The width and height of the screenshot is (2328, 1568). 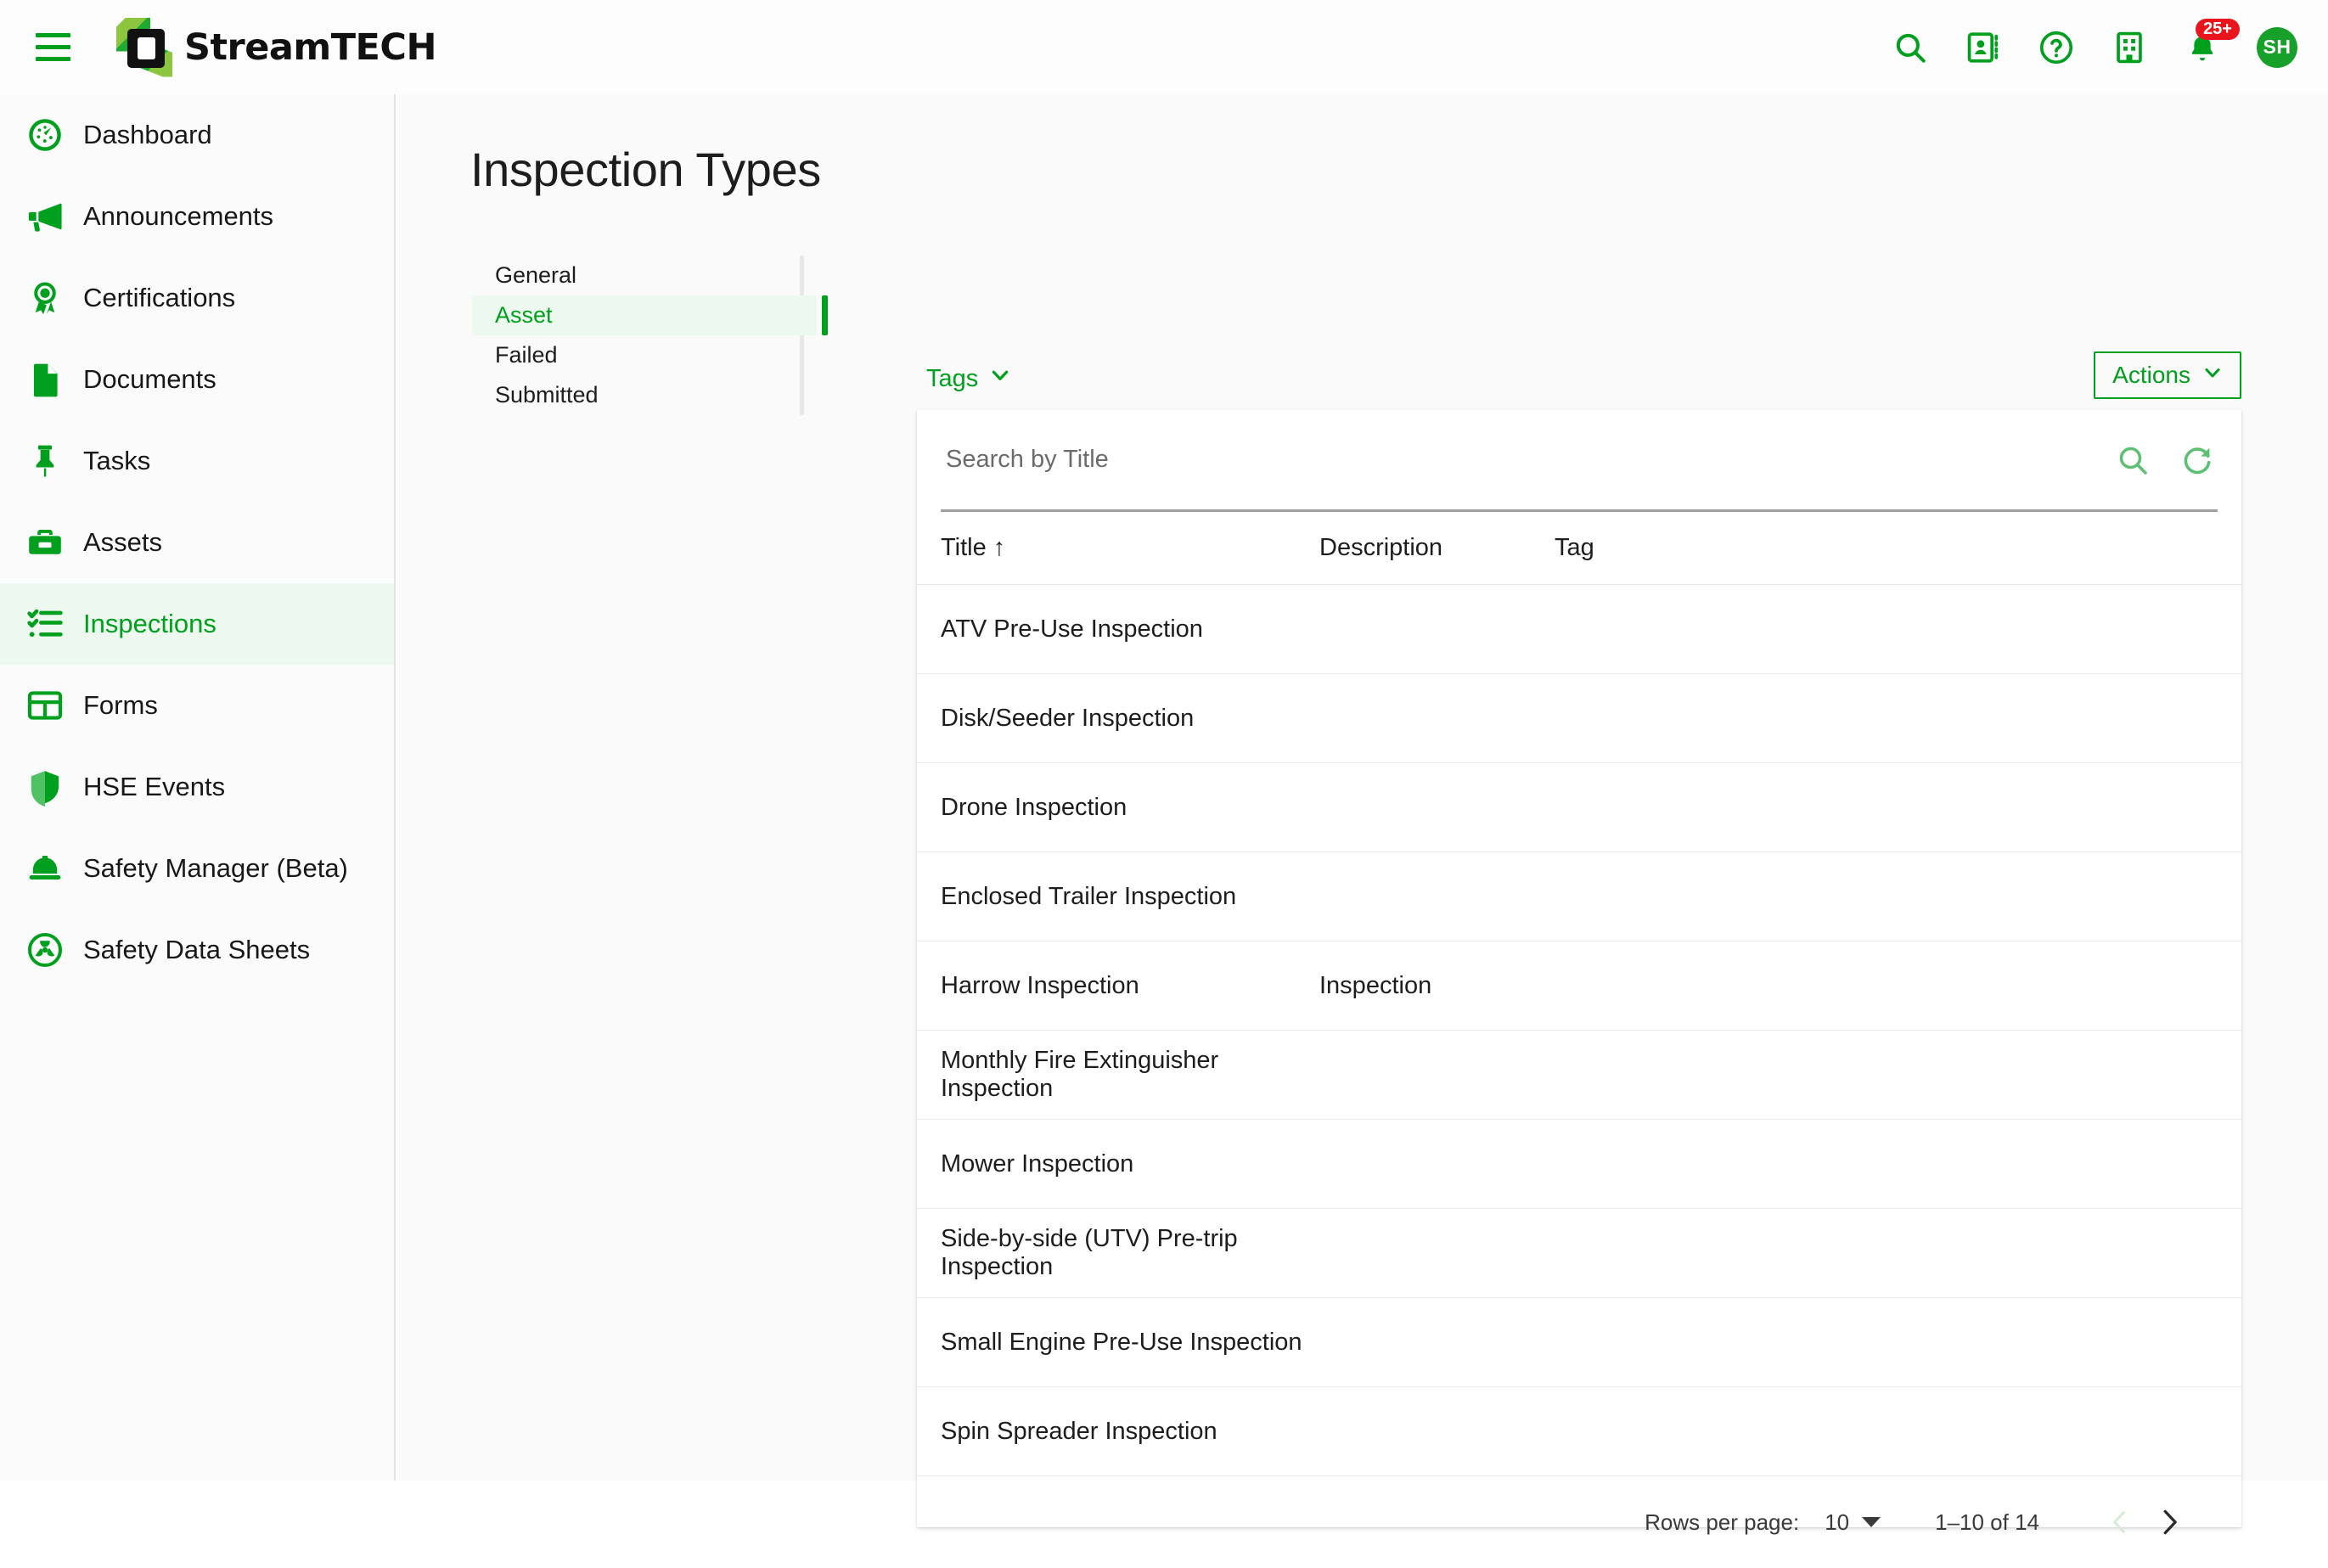 What do you see at coordinates (1722, 1522) in the screenshot?
I see `rows-per-page-label: Rows per page:` at bounding box center [1722, 1522].